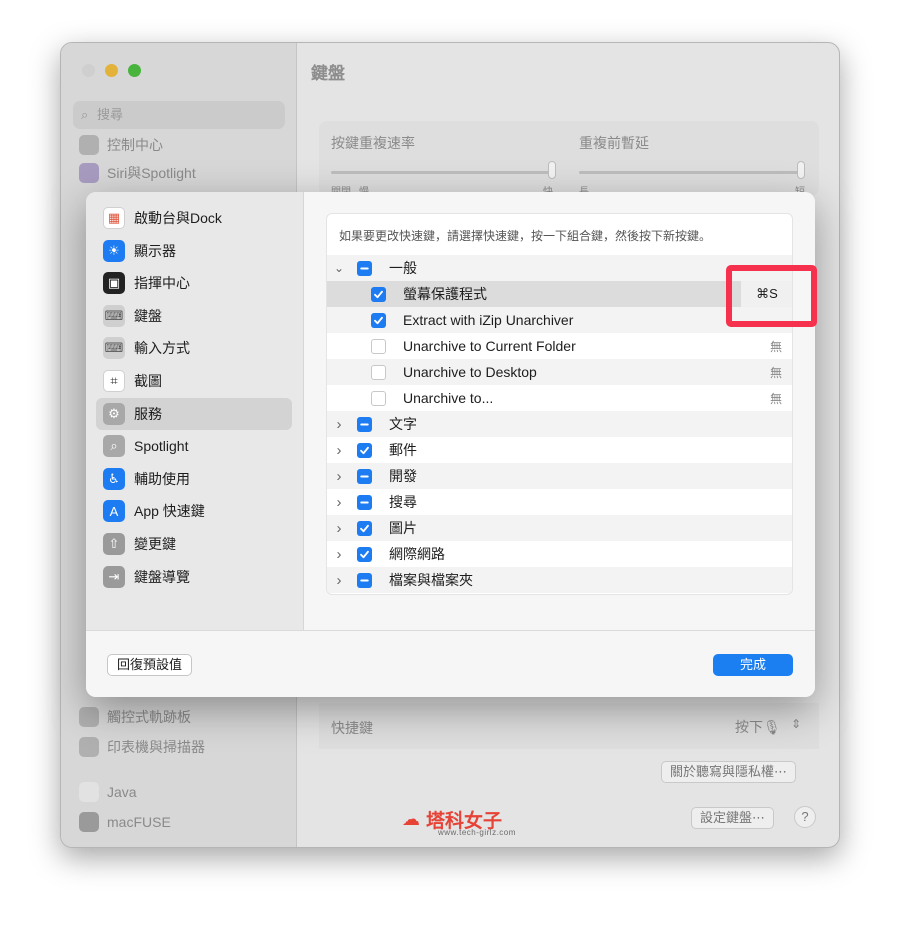 This screenshot has height=929, width=900. What do you see at coordinates (417, 554) in the screenshot?
I see `service-label: 網際網路` at bounding box center [417, 554].